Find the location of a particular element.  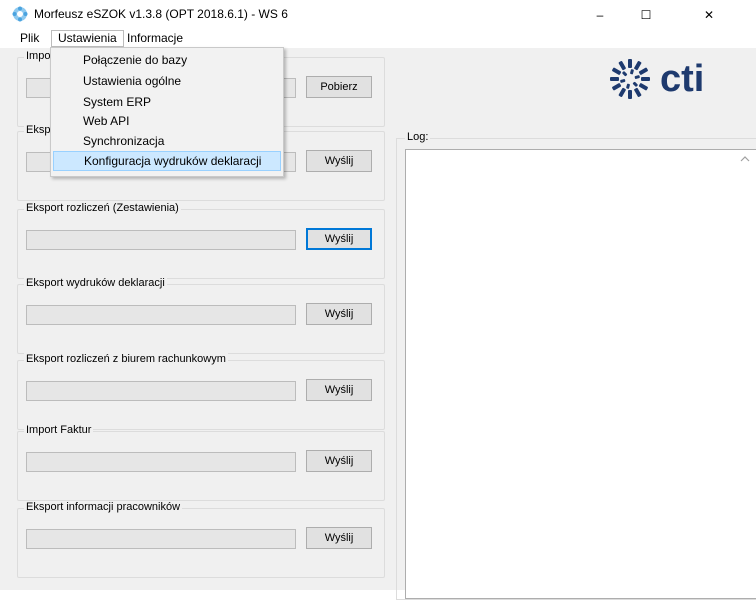

group-title: Eksport rozliczeń (Zestawienia) is located at coordinates (102, 208).